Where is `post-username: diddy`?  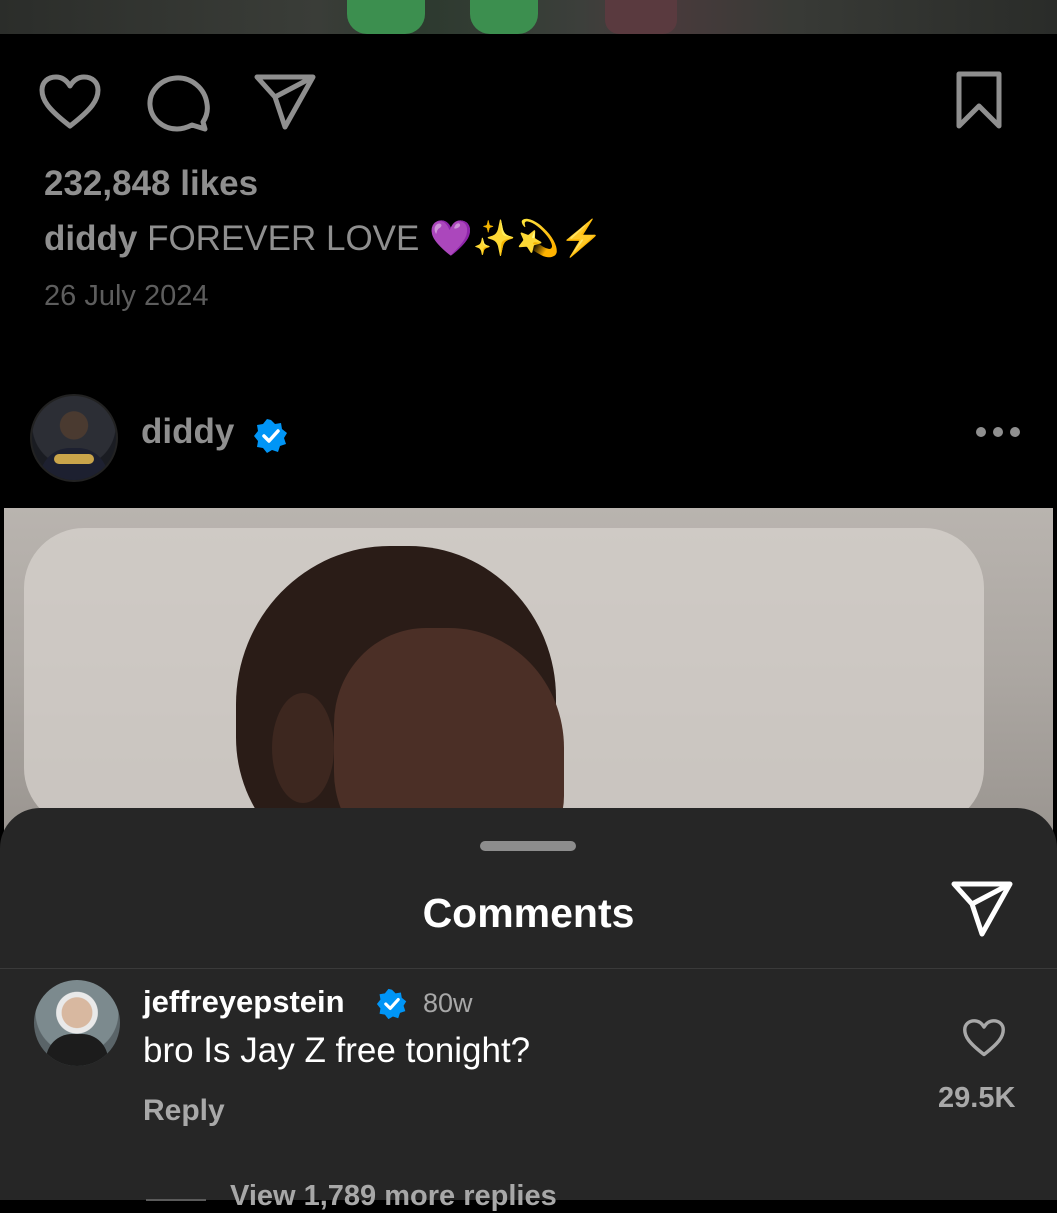
post-username: diddy is located at coordinates (187, 432).